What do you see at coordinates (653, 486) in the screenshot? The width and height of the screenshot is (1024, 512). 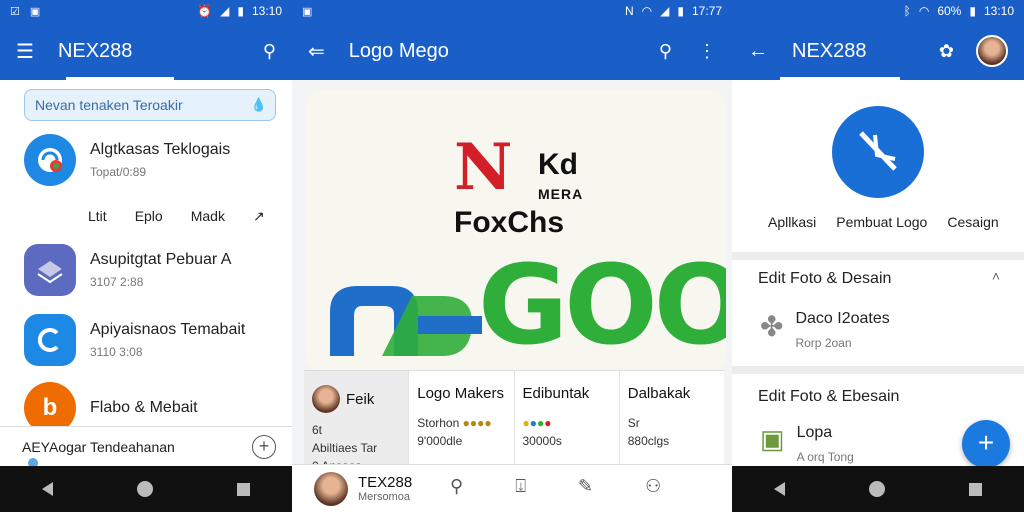 I see `user-icon: ⚇` at bounding box center [653, 486].